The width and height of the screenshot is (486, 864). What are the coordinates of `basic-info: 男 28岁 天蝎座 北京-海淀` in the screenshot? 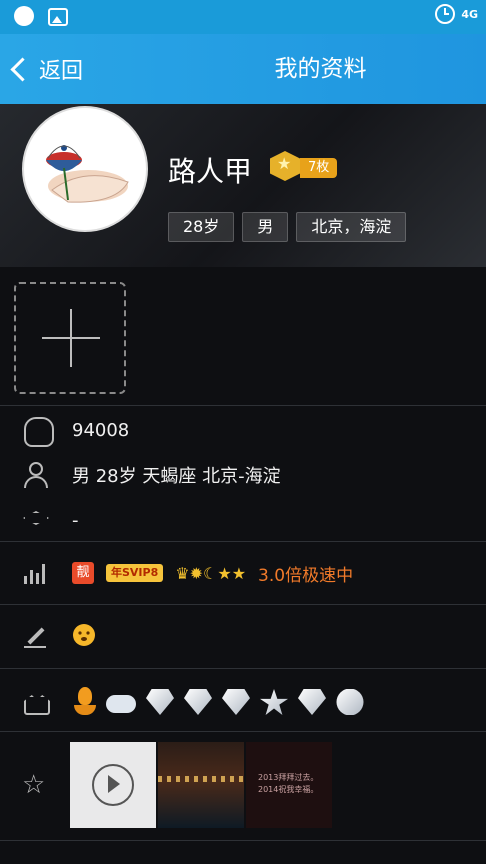 It's located at (176, 476).